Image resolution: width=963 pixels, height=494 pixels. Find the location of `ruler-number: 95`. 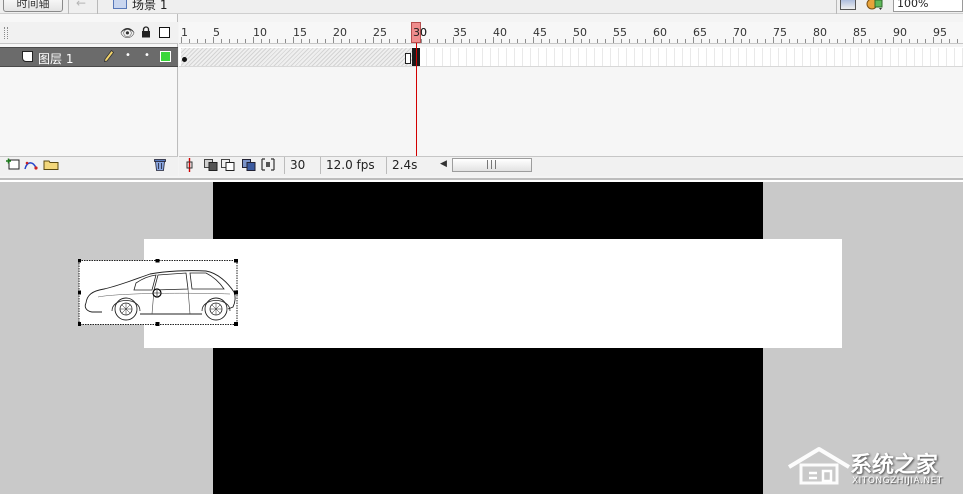

ruler-number: 95 is located at coordinates (940, 32).